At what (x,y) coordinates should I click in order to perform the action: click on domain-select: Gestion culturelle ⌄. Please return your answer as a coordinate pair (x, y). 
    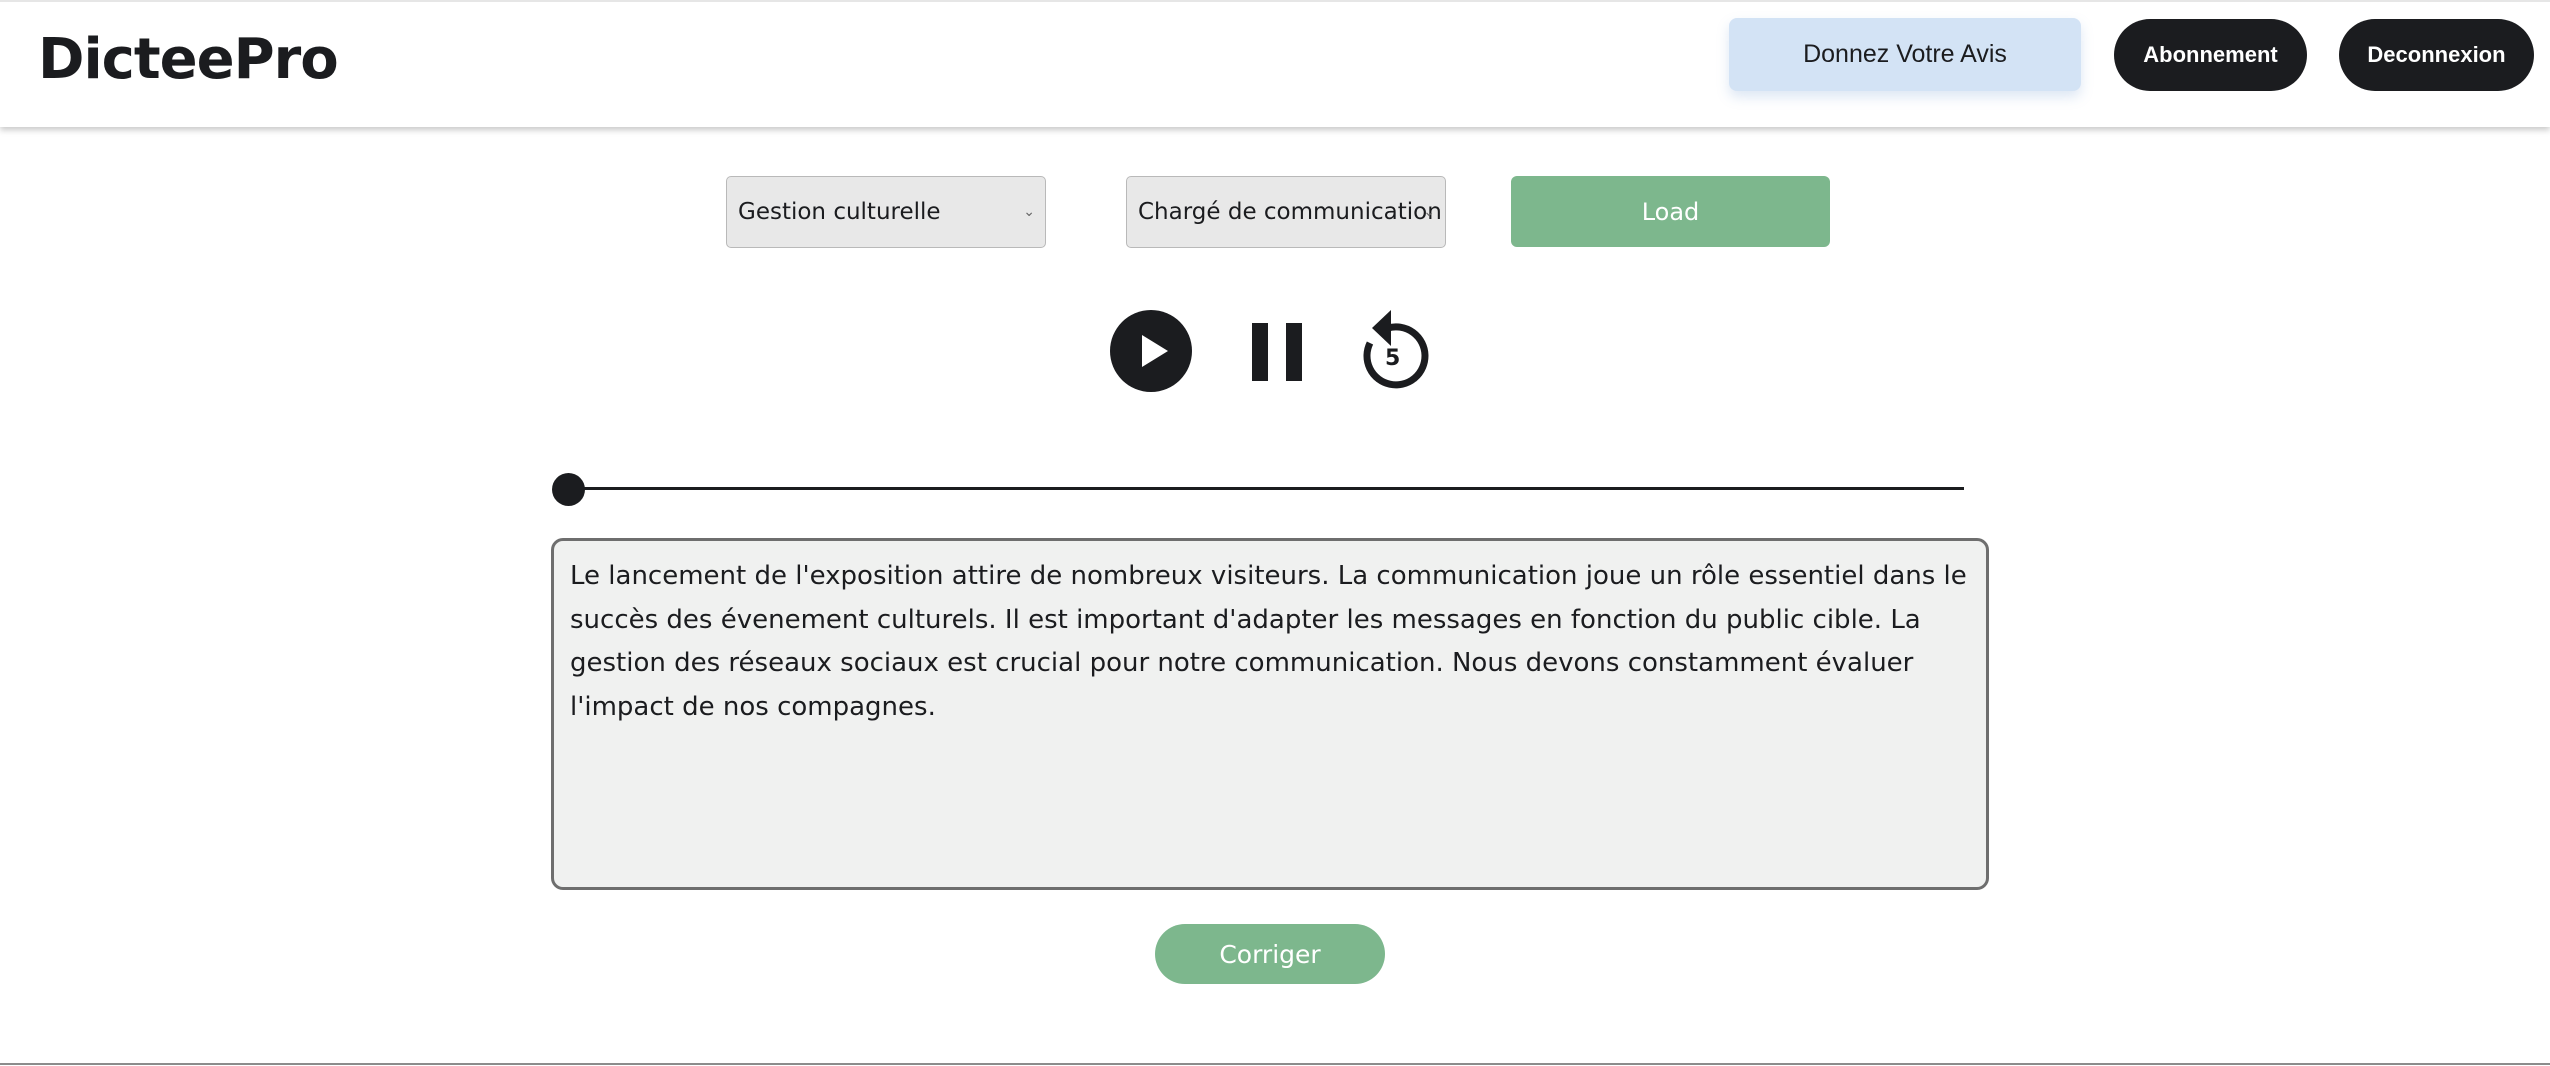
    Looking at the image, I should click on (886, 212).